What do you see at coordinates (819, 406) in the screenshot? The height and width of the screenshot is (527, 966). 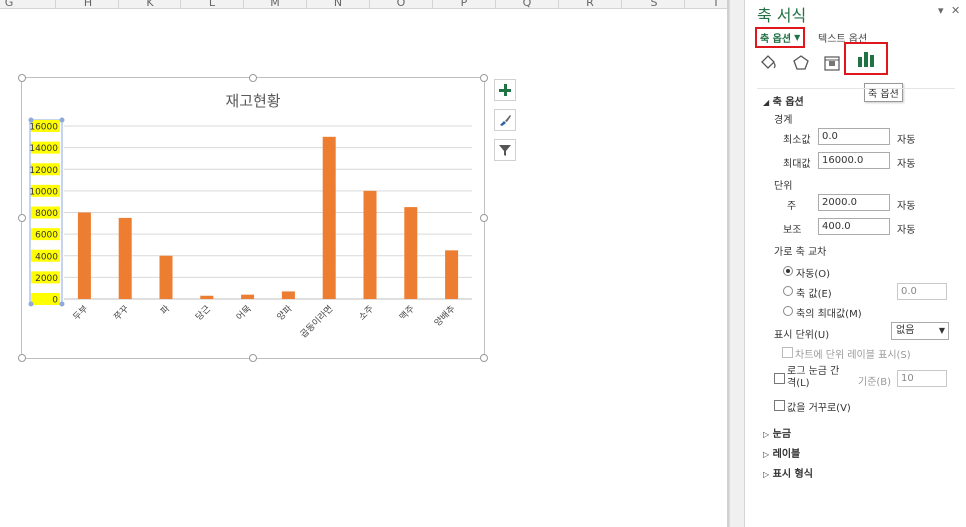 I see `reverse-label: 값을 거꾸로(V)` at bounding box center [819, 406].